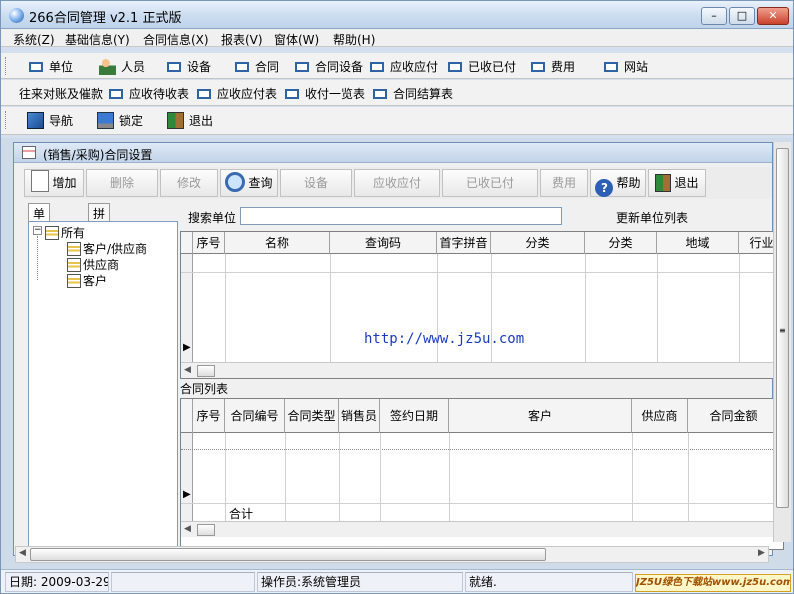  I want to click on toolbar-contract-settlement: 合同结算表, so click(413, 94).